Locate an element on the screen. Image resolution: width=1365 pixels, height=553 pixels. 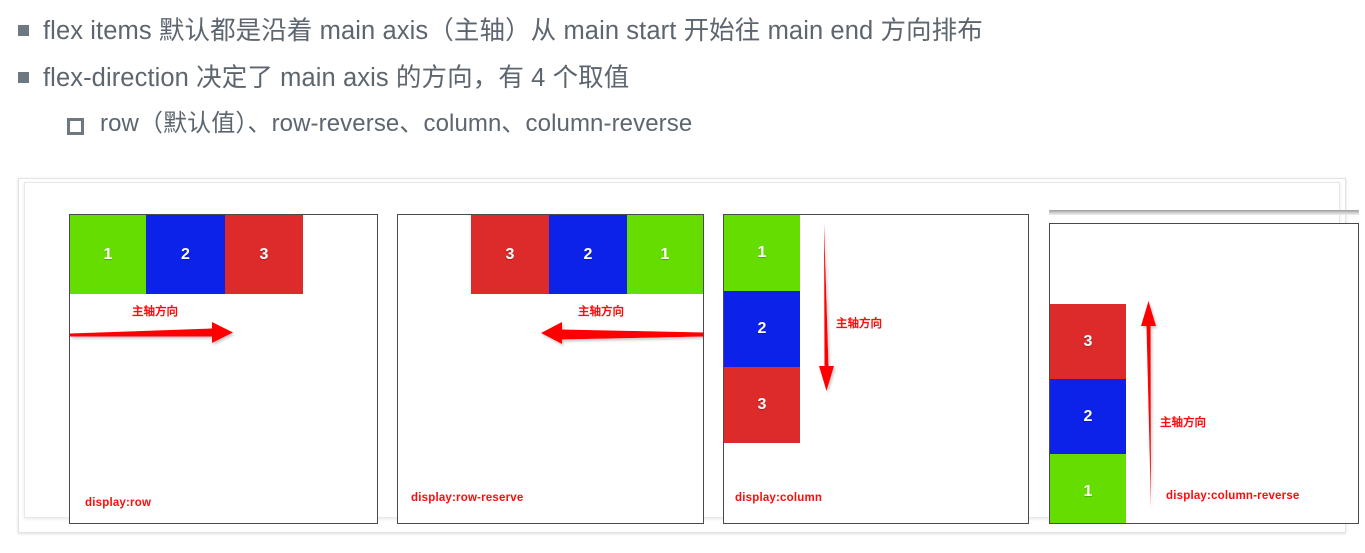
main-axis-arrow-right is located at coordinates (151, 332).